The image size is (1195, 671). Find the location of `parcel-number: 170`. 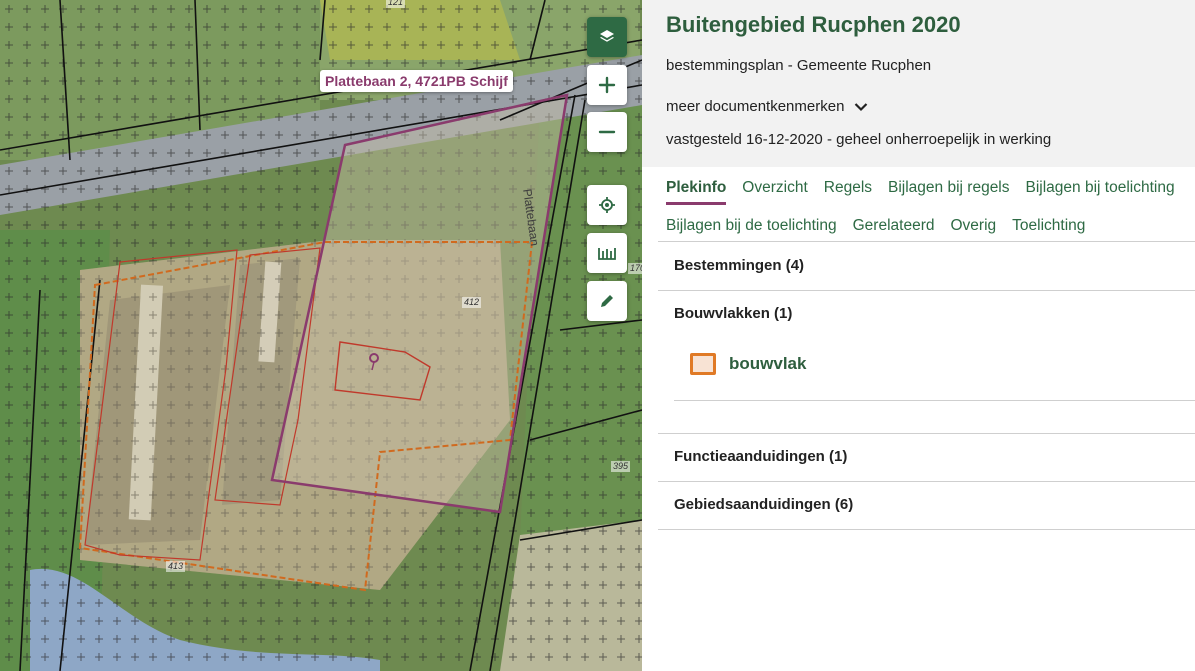

parcel-number: 170 is located at coordinates (635, 268).